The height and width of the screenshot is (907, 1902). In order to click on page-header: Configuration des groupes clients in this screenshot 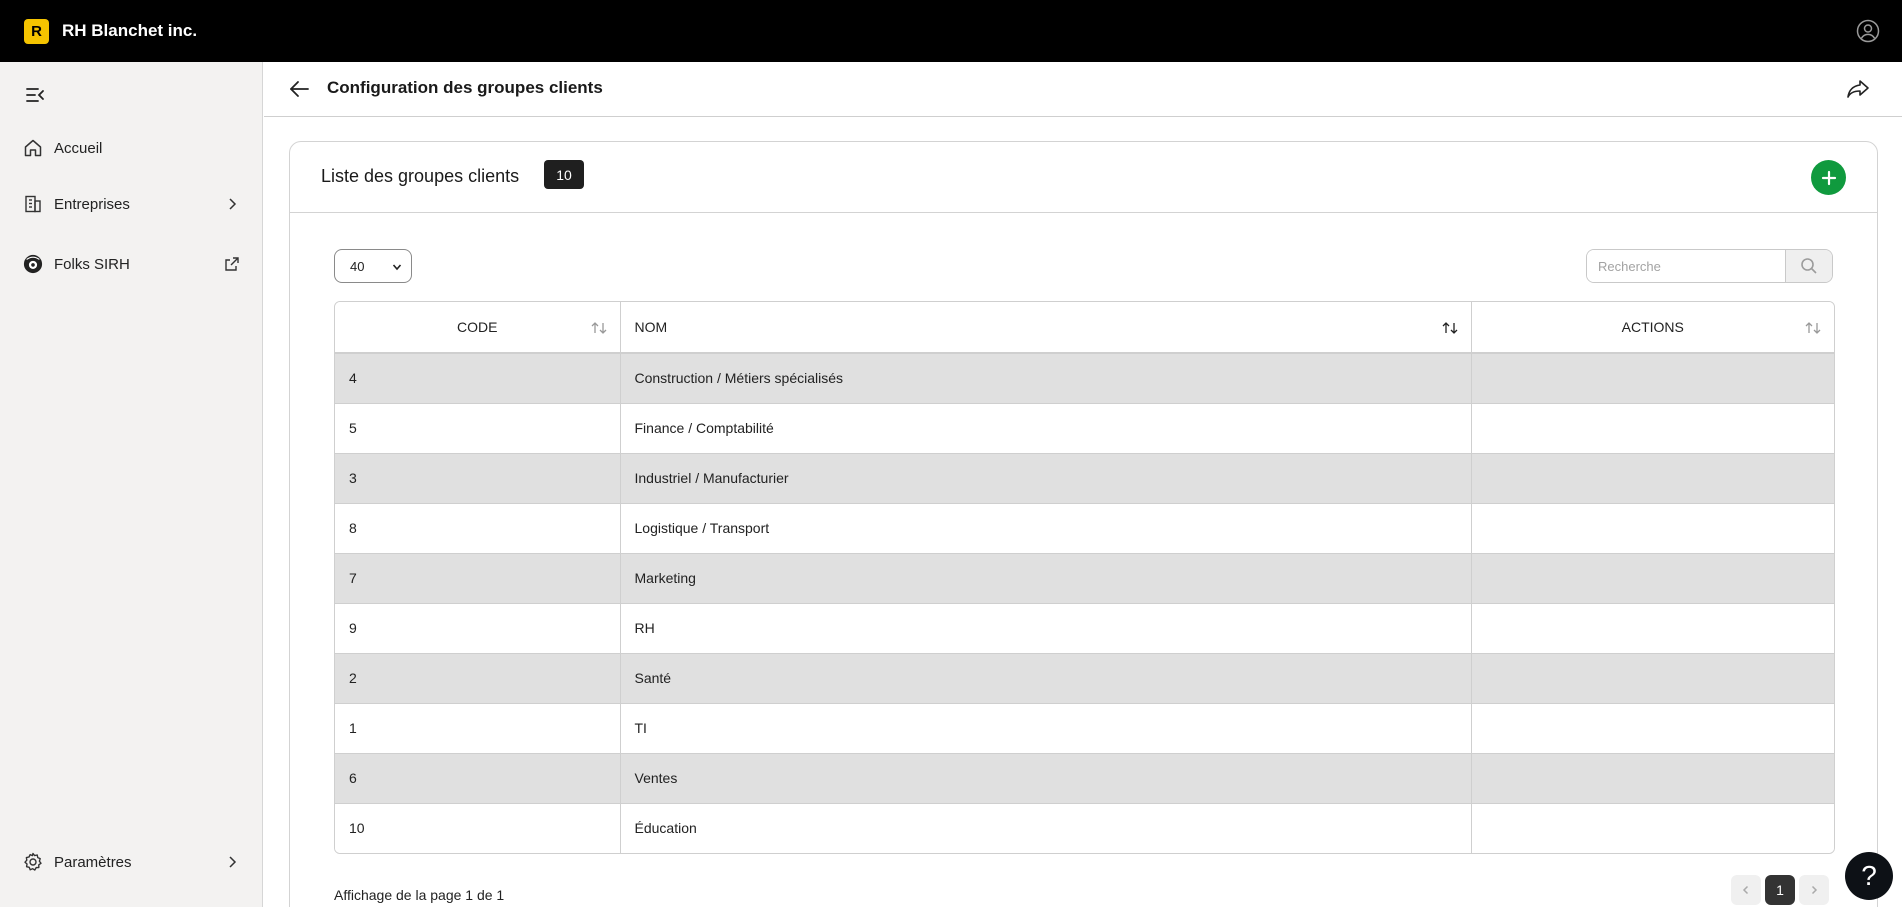, I will do `click(1083, 89)`.